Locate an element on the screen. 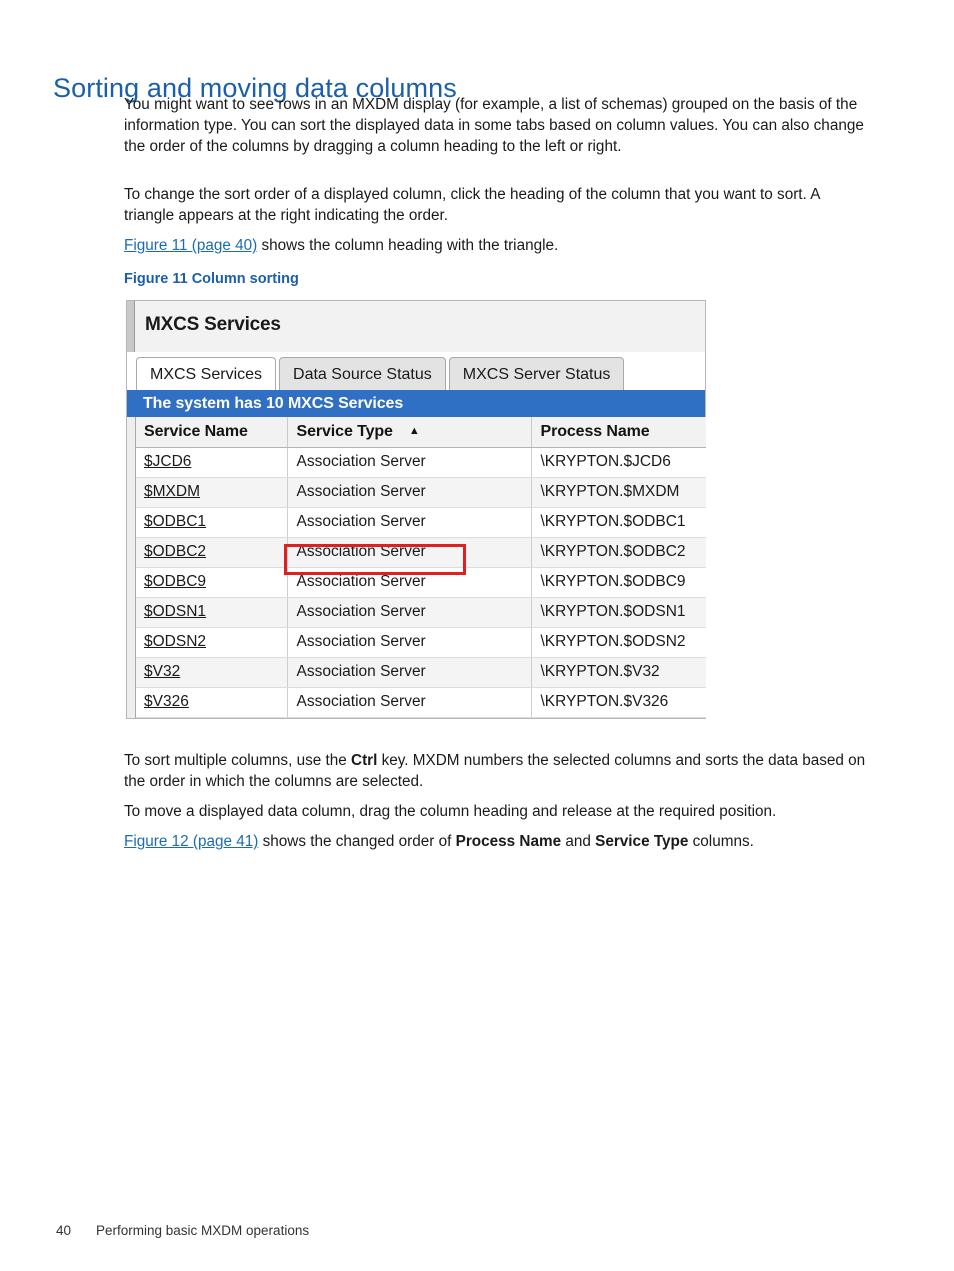 The height and width of the screenshot is (1271, 954). cell-process-name: \KRYPTON.$ODBC9 is located at coordinates (618, 582).